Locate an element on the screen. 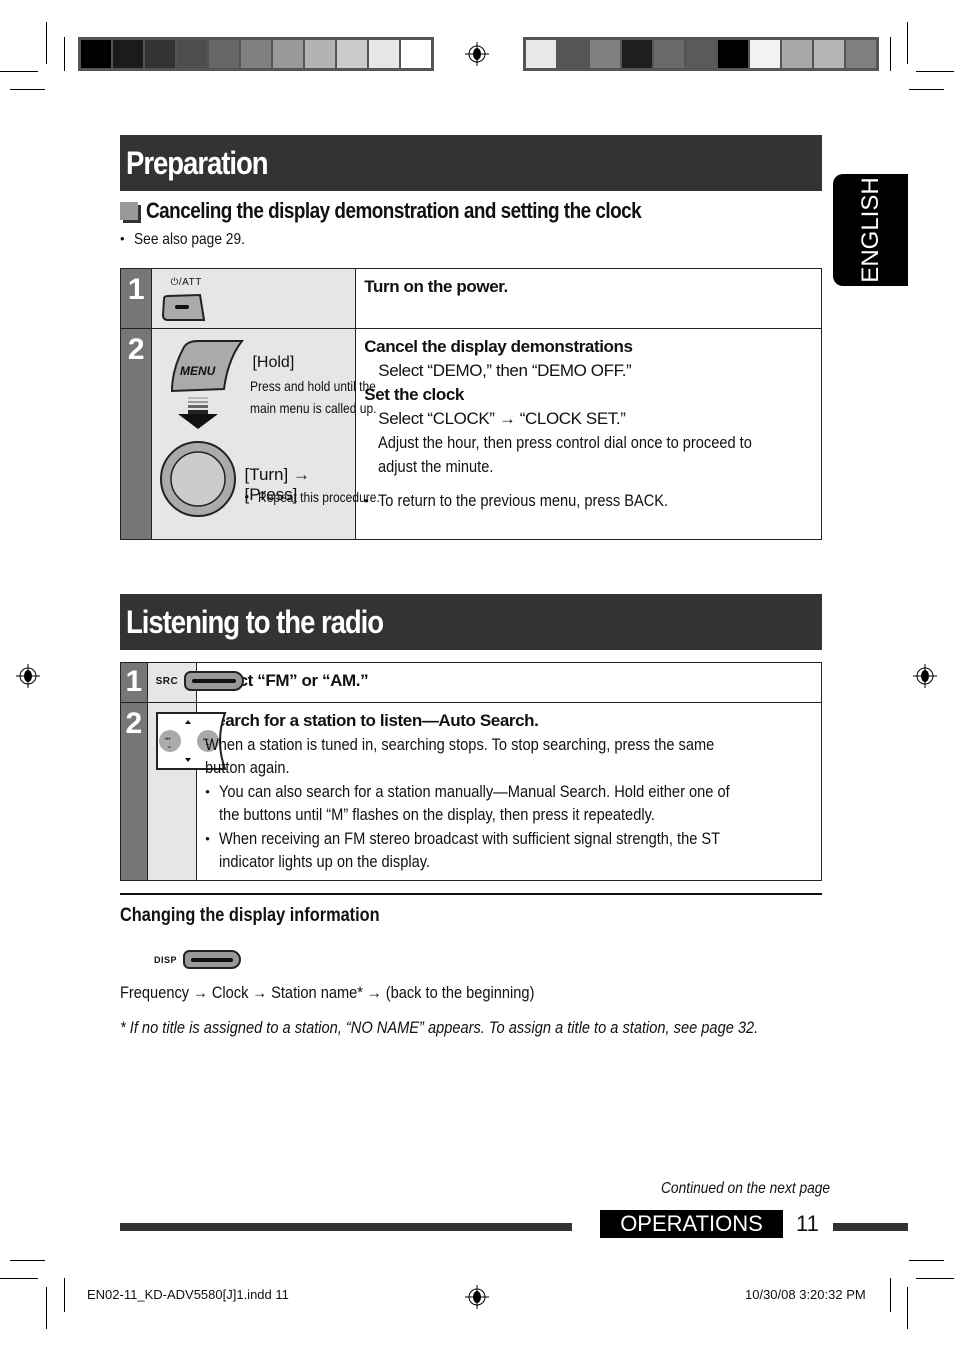 This screenshot has height=1352, width=954. footer-bar-right is located at coordinates (870, 1227).